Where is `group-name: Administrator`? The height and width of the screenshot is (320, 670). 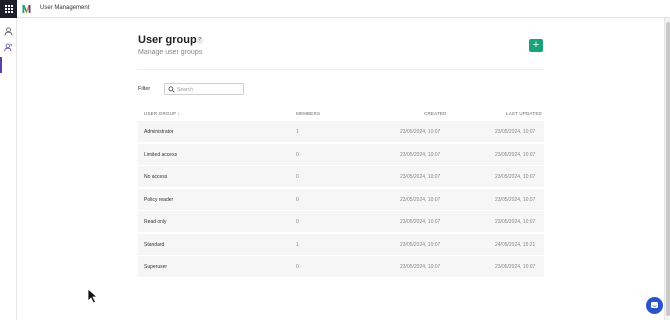 group-name: Administrator is located at coordinates (159, 132).